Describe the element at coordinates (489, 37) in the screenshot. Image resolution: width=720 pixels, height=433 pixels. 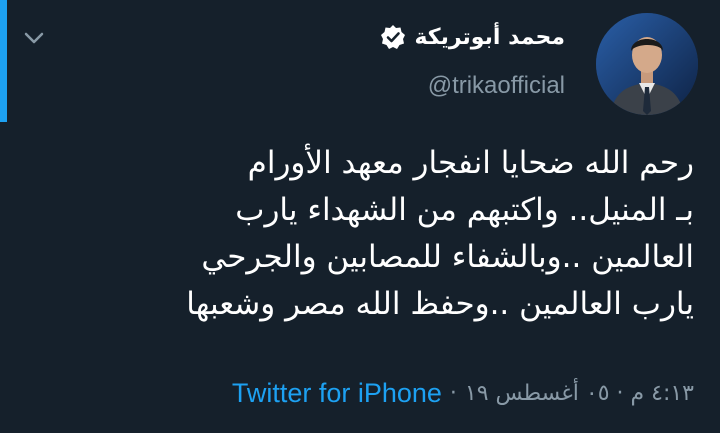
I see `display-name: محمد أبوتريكة` at that location.